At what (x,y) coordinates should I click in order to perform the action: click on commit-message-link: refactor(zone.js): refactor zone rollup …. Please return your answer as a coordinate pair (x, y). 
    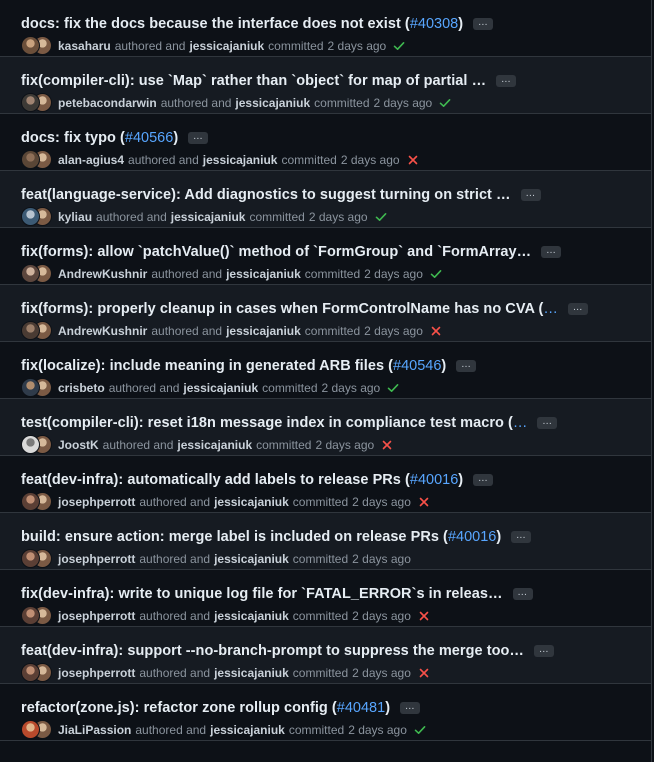
    Looking at the image, I should click on (179, 708).